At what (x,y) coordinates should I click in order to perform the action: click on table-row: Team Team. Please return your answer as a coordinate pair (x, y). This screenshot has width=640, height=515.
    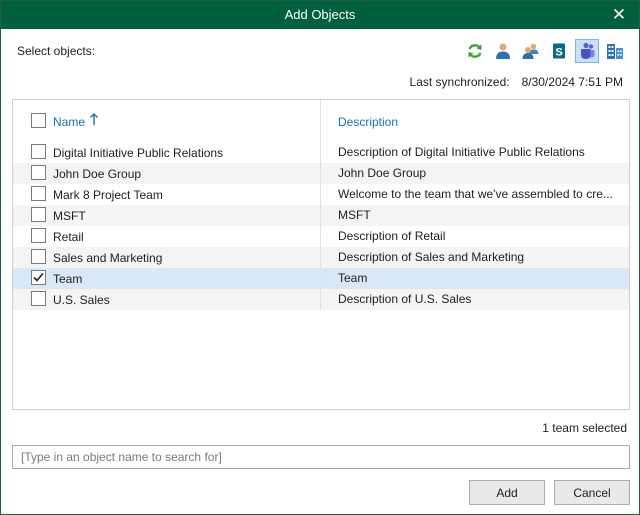
    Looking at the image, I should click on (321, 278).